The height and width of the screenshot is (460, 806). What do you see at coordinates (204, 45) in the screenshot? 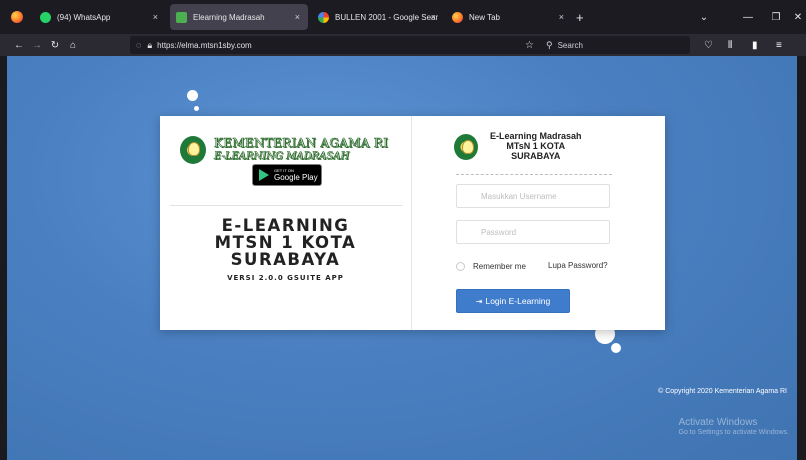
I see `url-text: https://elma.mtsn1sby.com` at bounding box center [204, 45].